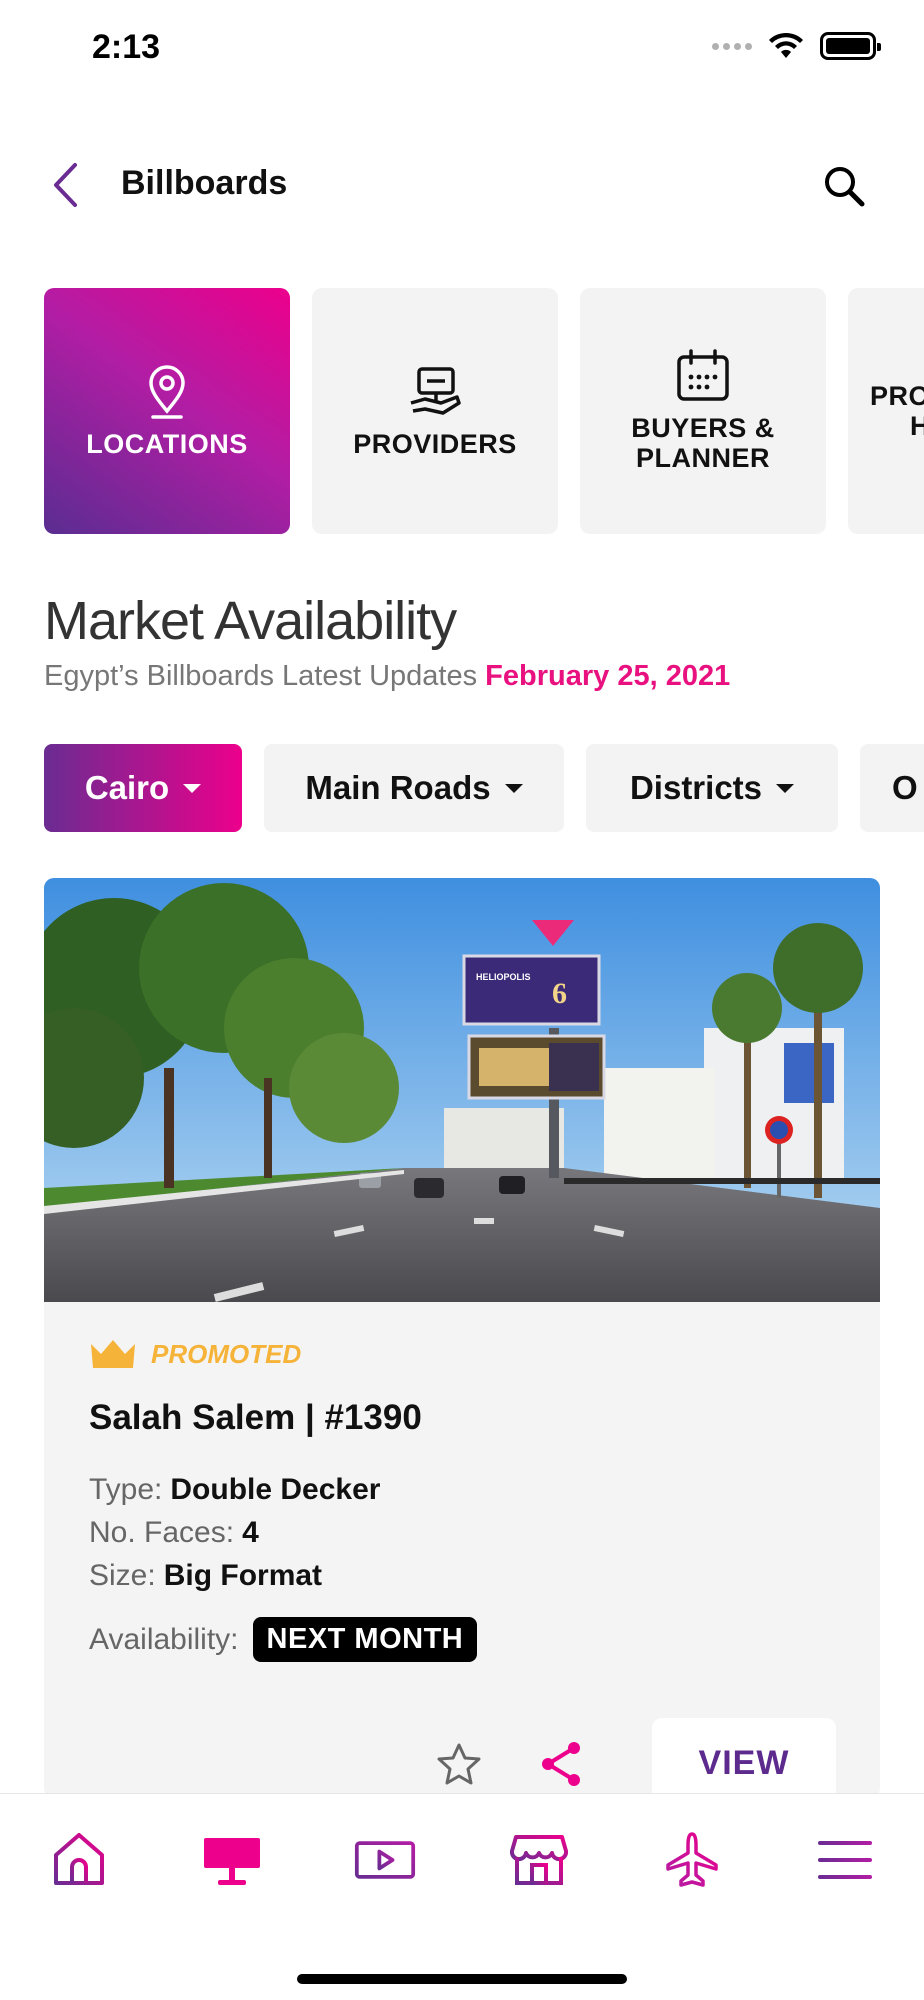 Image resolution: width=924 pixels, height=2000 pixels. I want to click on app-header: Billboards, so click(462, 185).